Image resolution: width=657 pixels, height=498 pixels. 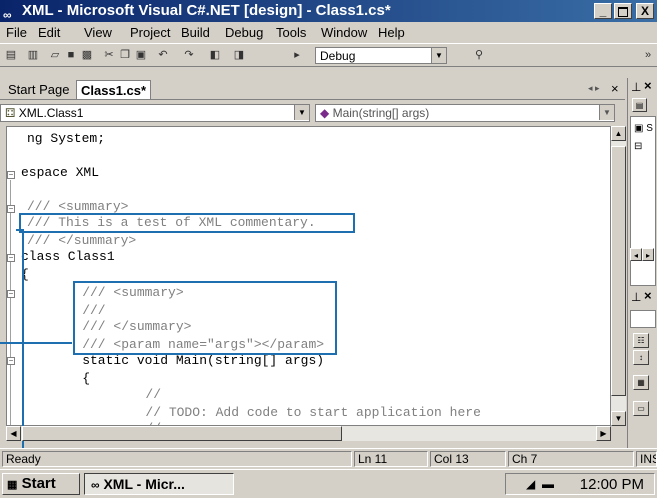 I want to click on monitor-icon: ▬, so click(x=548, y=484).